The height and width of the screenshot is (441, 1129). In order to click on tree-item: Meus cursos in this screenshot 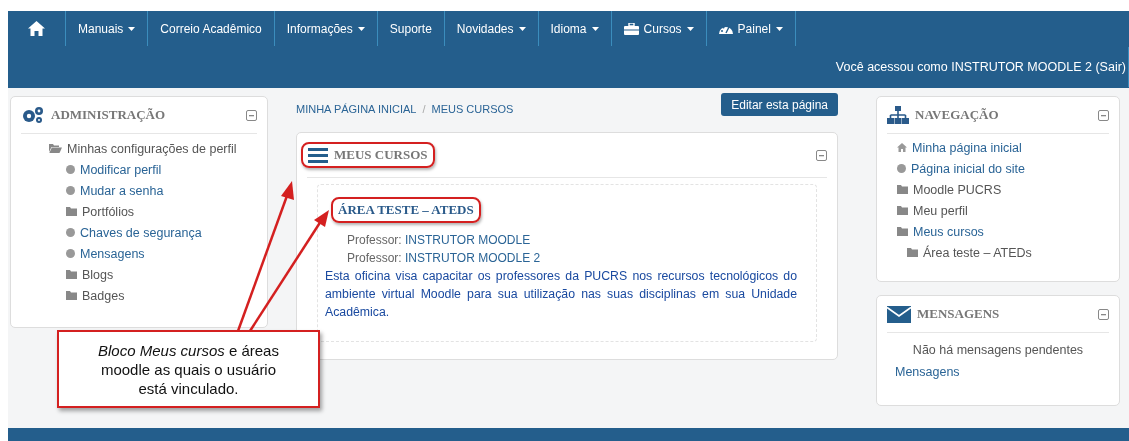, I will do `click(940, 231)`.